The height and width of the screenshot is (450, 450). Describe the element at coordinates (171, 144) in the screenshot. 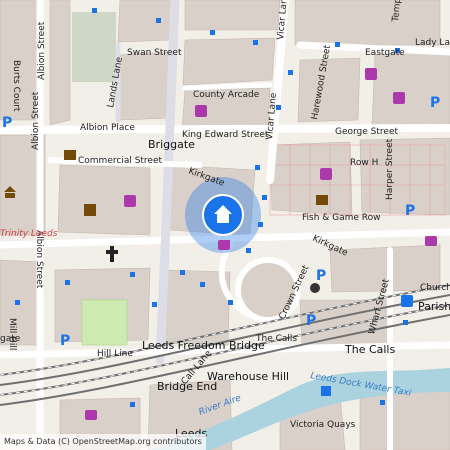

I see `label-briggate: Briggate` at that location.